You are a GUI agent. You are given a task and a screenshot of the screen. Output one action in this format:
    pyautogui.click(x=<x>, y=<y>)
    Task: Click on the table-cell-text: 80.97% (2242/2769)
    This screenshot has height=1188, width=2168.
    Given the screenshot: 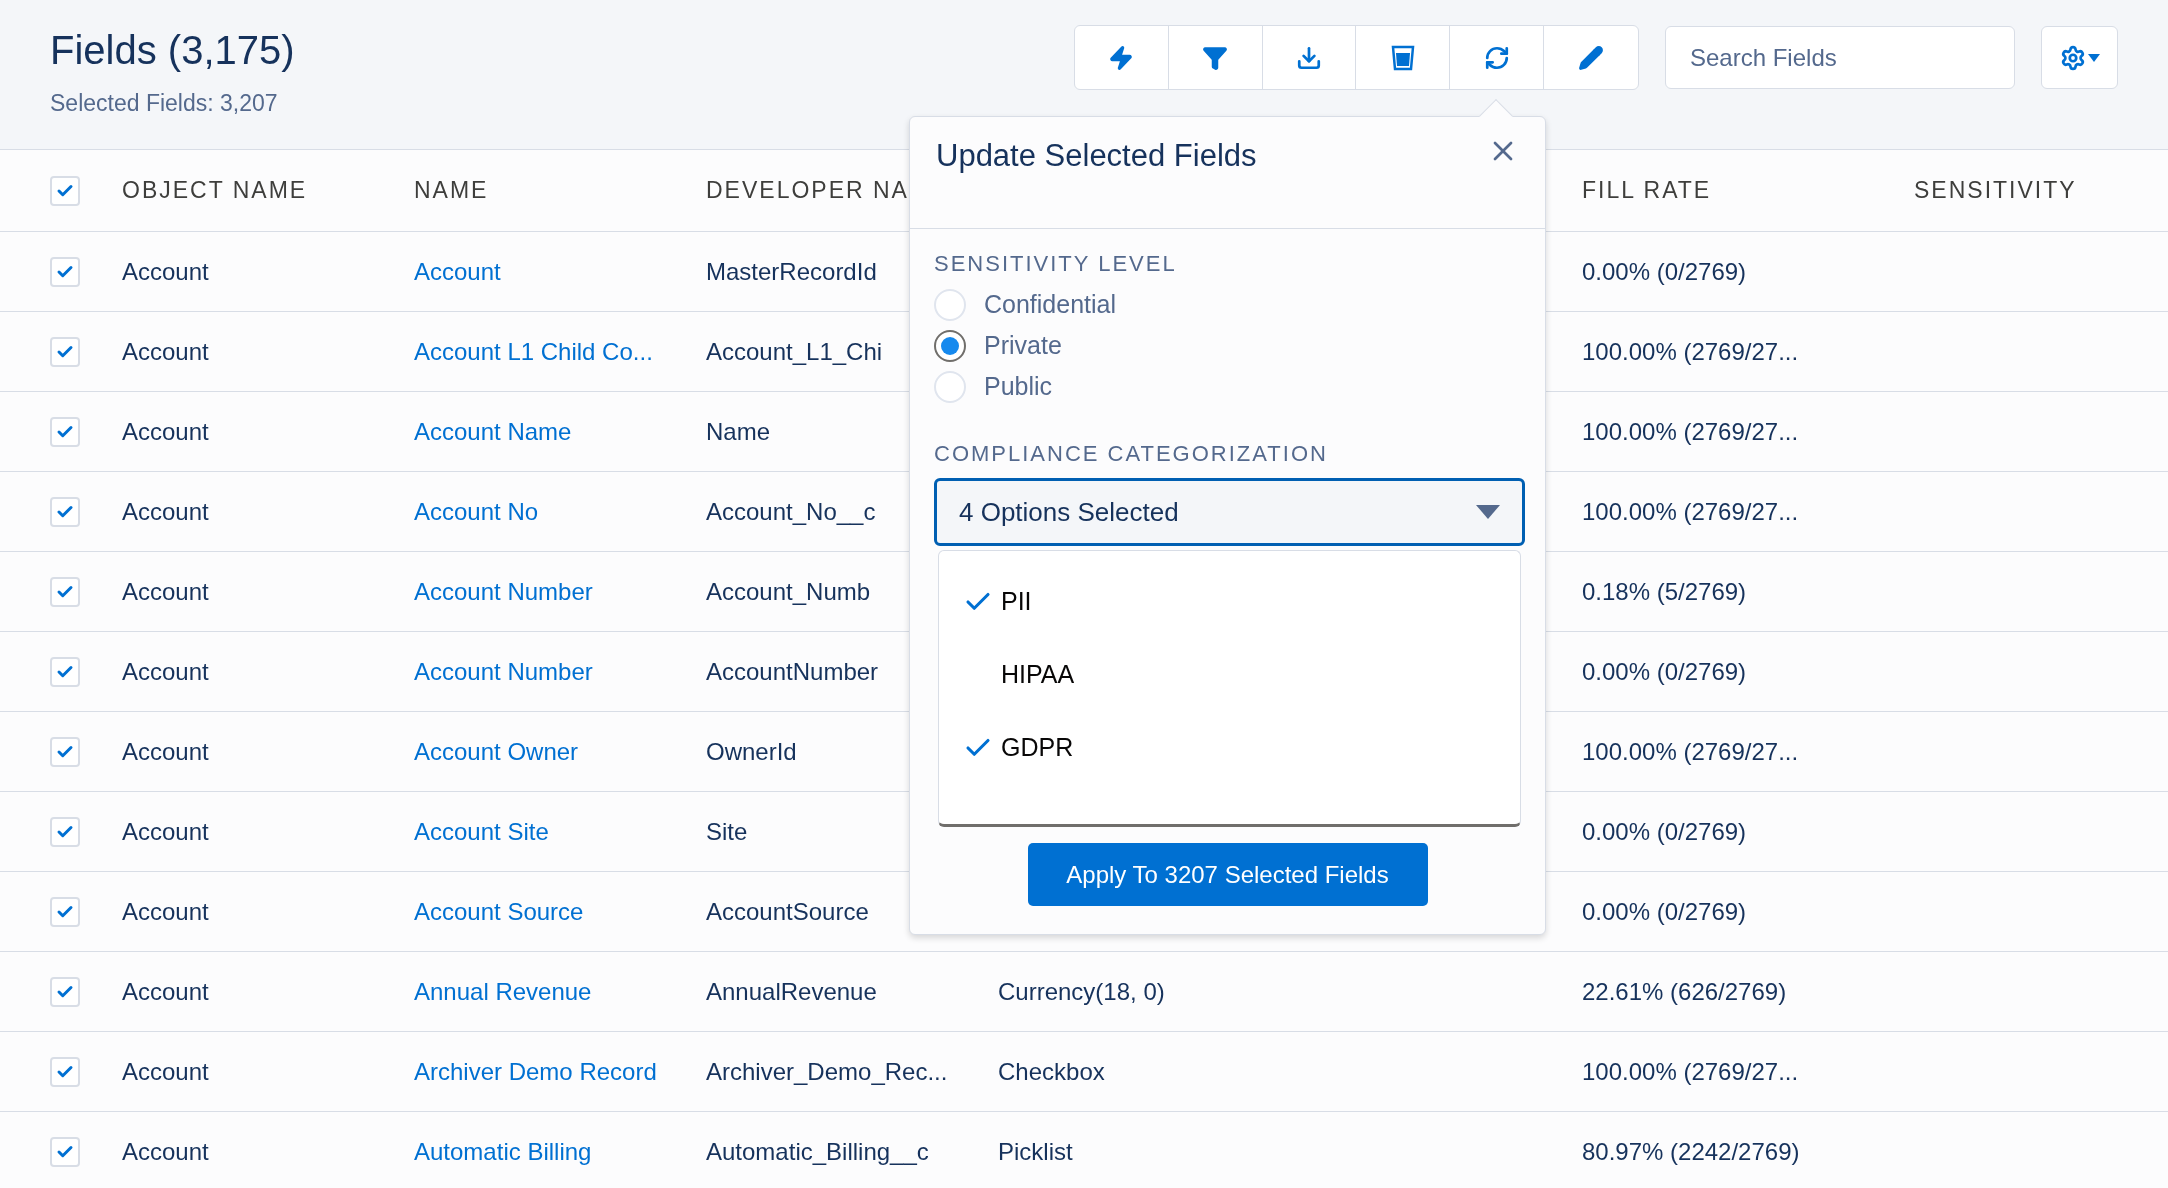 What is the action you would take?
    pyautogui.click(x=1691, y=1151)
    